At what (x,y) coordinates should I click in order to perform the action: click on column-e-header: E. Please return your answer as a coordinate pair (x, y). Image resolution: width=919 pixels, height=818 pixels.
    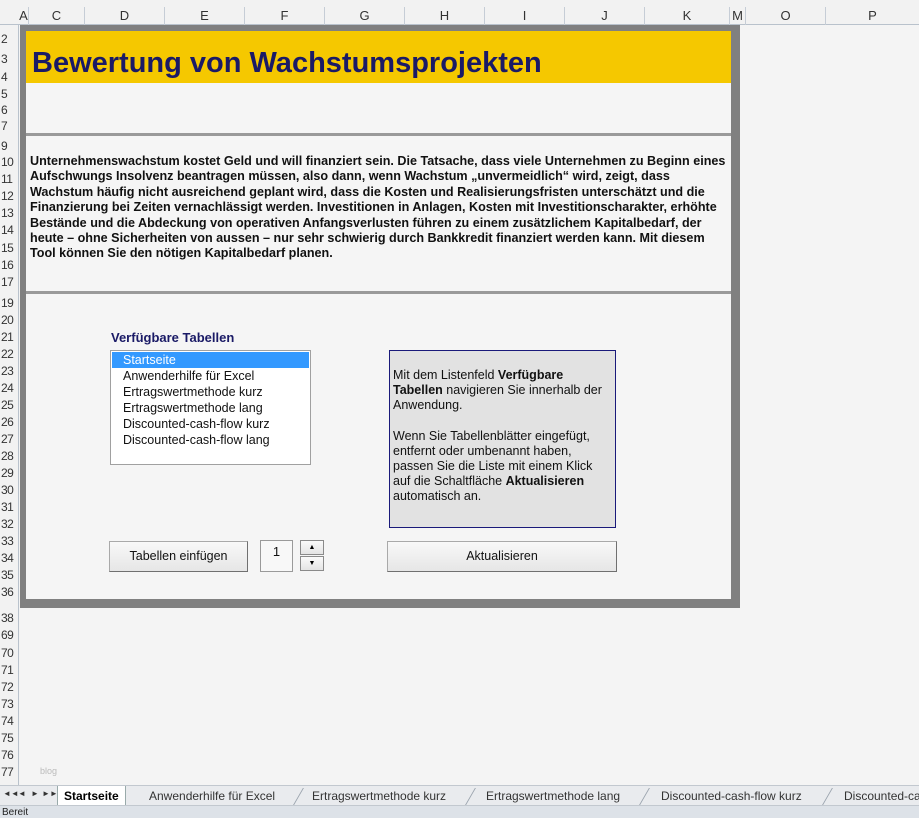
    Looking at the image, I should click on (205, 16).